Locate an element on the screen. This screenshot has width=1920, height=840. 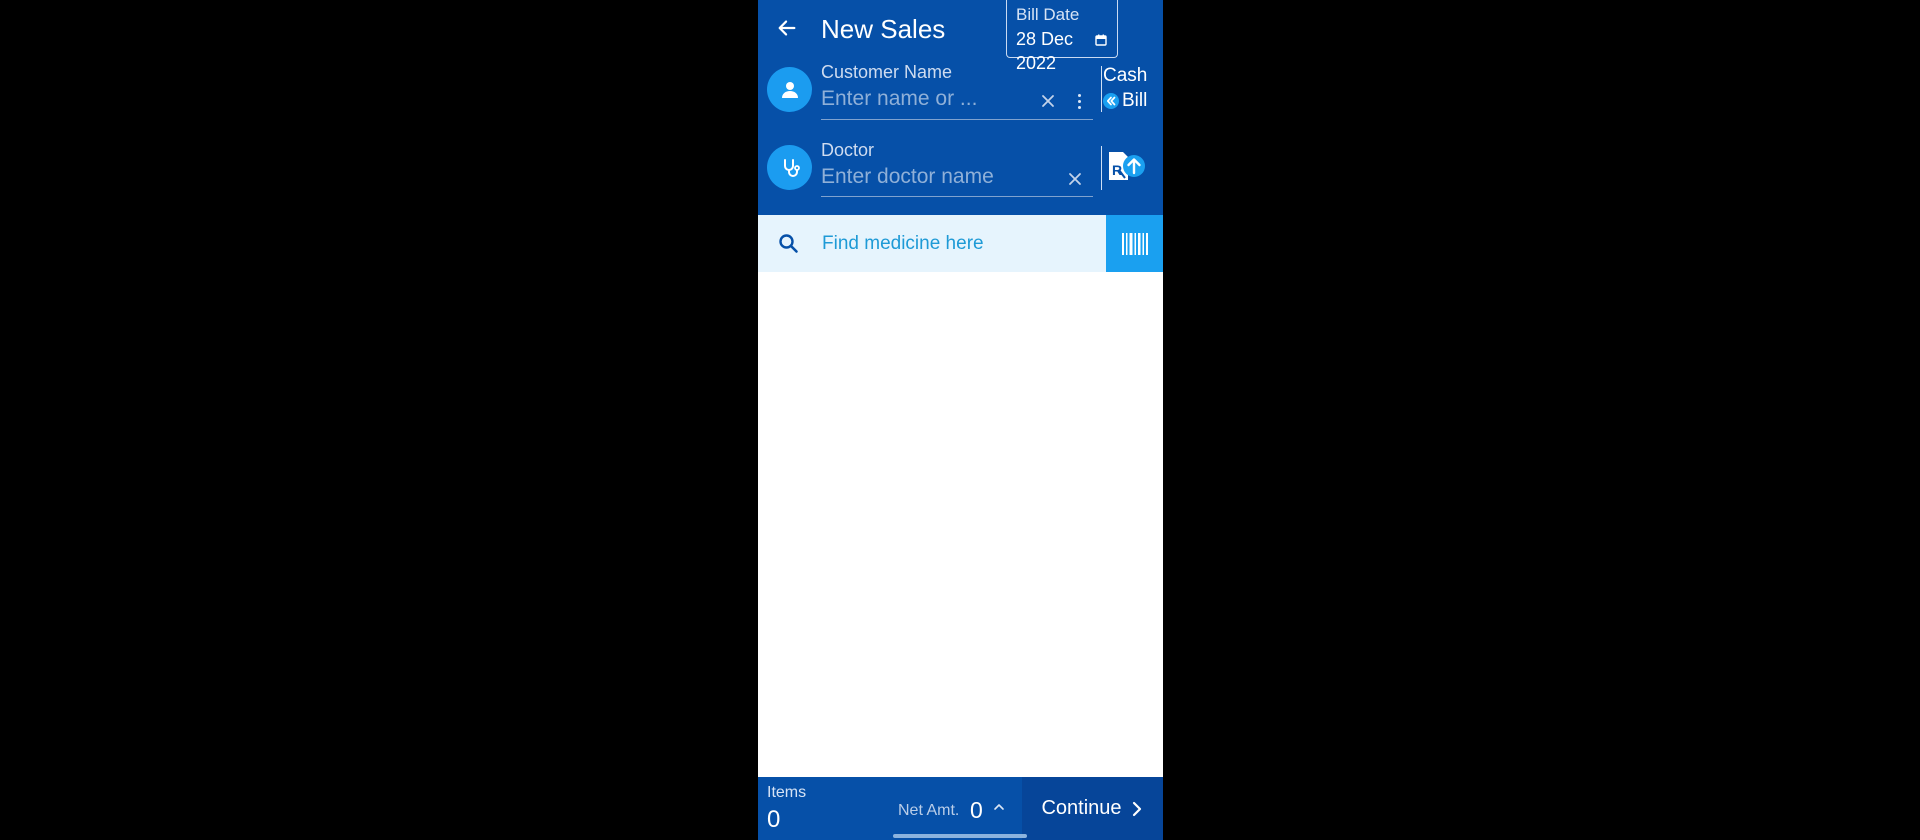
rx-upload-icon: R is located at coordinates (1127, 168).